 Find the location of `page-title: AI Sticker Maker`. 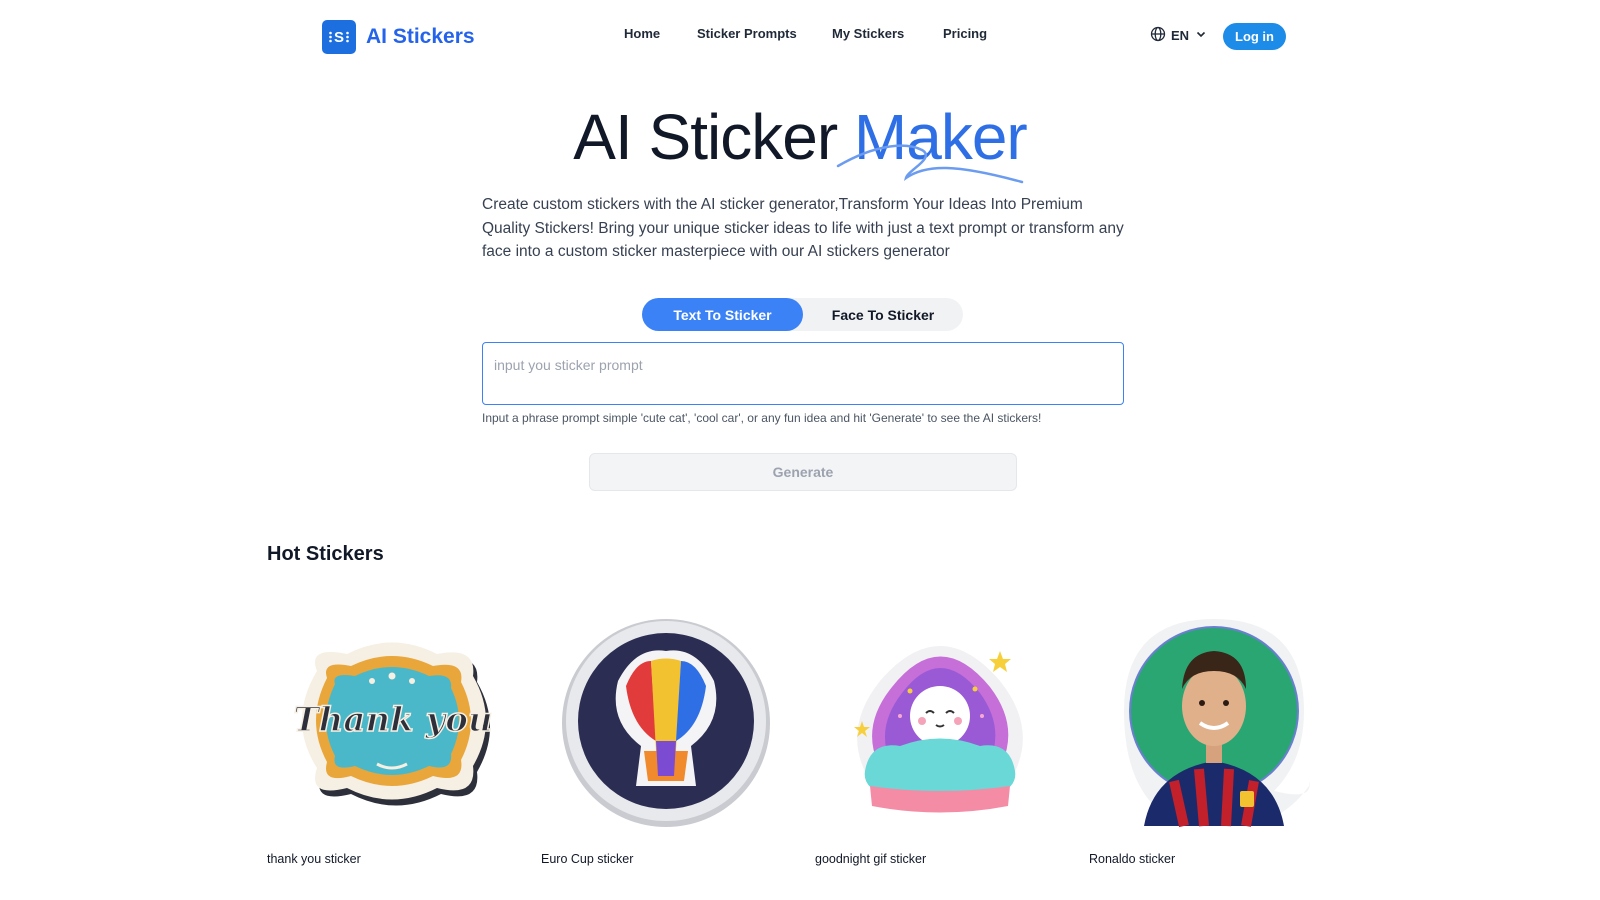

page-title: AI Sticker Maker is located at coordinates (800, 137).